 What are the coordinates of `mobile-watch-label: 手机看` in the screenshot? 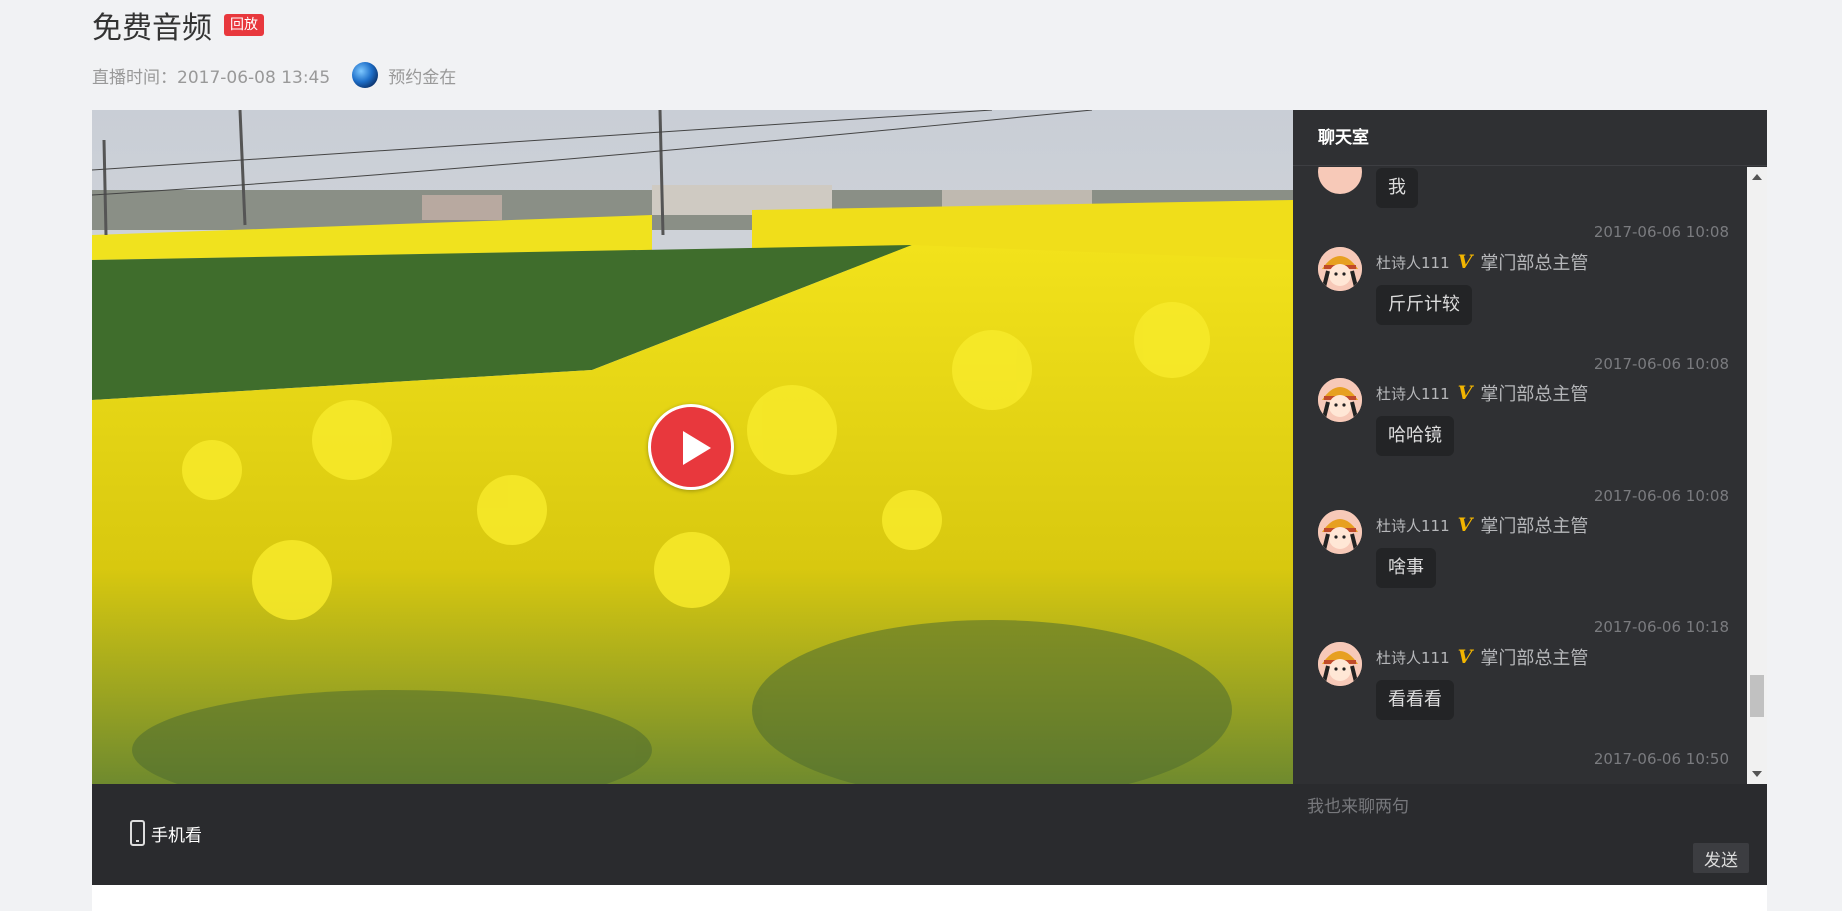 It's located at (176, 835).